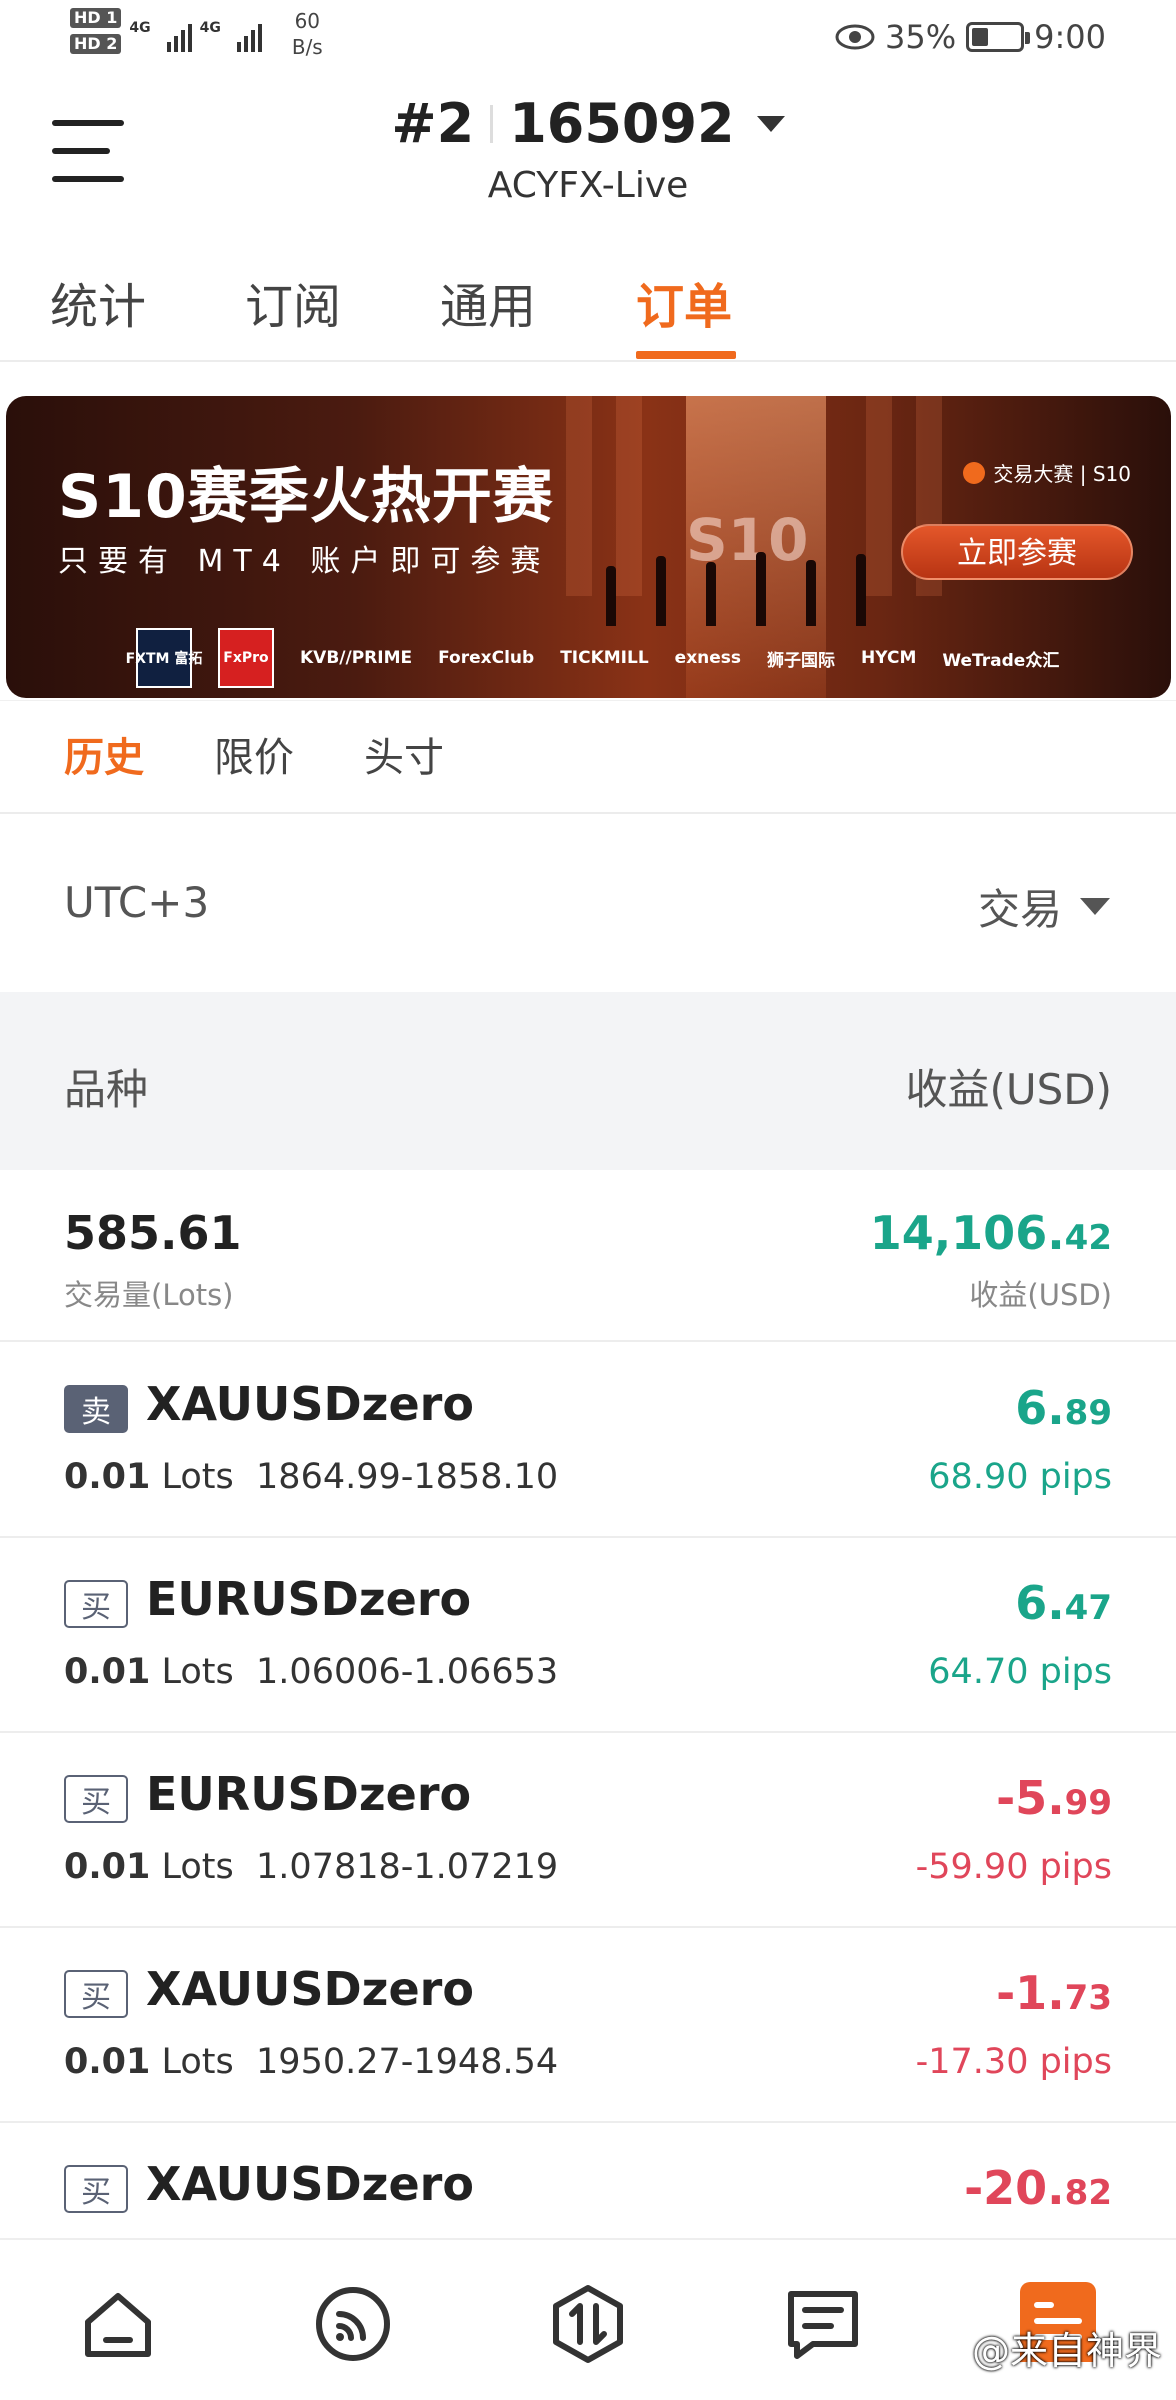 The width and height of the screenshot is (1176, 2400). What do you see at coordinates (684, 302) in the screenshot?
I see `tab-orders: 订单` at bounding box center [684, 302].